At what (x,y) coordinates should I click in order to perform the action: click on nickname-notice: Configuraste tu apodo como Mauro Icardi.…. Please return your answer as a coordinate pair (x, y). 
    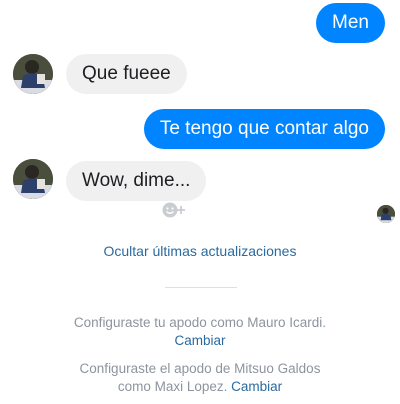
    Looking at the image, I should click on (200, 332).